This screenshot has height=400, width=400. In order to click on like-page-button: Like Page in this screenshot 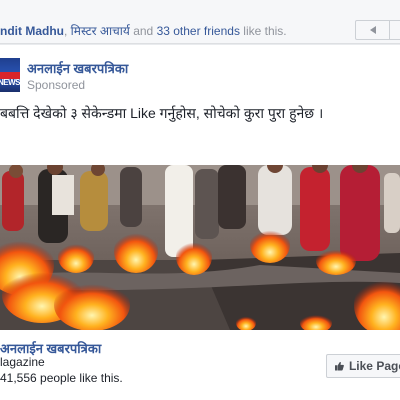, I will do `click(363, 366)`.